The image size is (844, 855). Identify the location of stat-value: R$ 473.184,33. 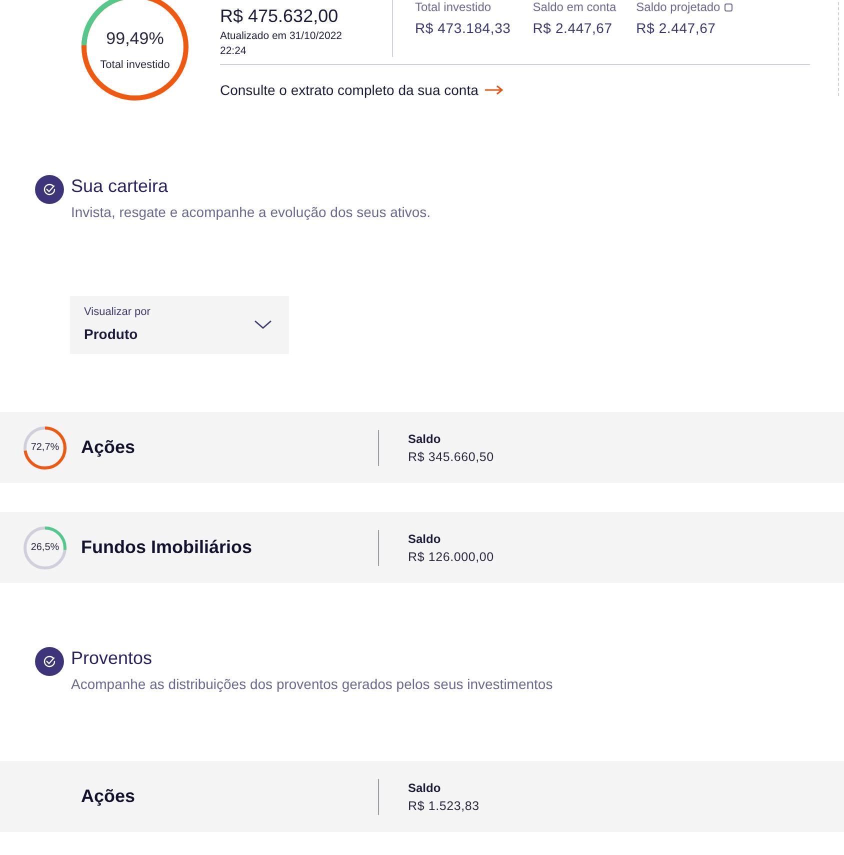
(463, 28).